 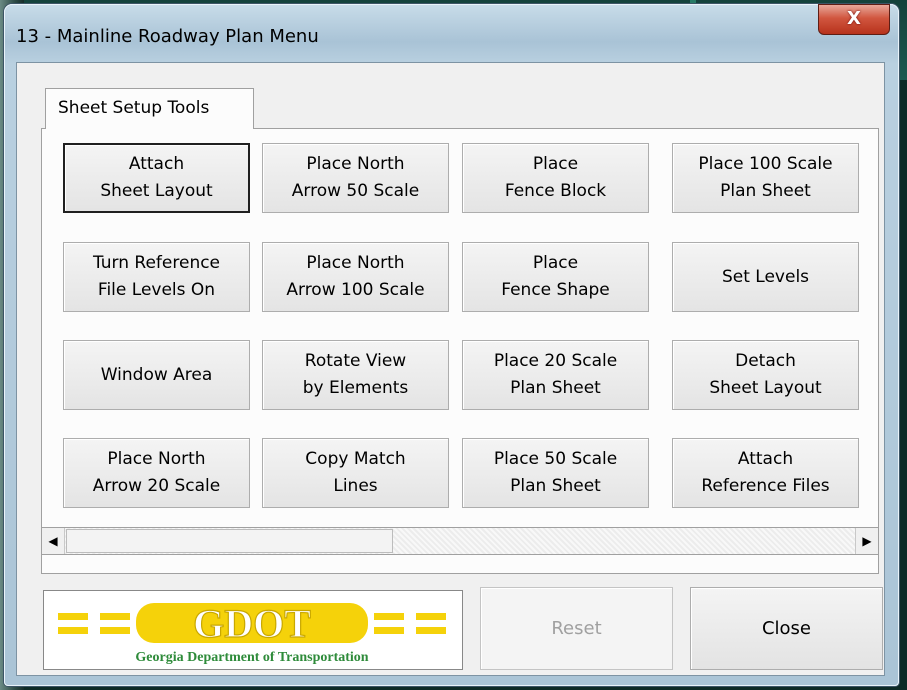 What do you see at coordinates (786, 628) in the screenshot?
I see `close-button: Close` at bounding box center [786, 628].